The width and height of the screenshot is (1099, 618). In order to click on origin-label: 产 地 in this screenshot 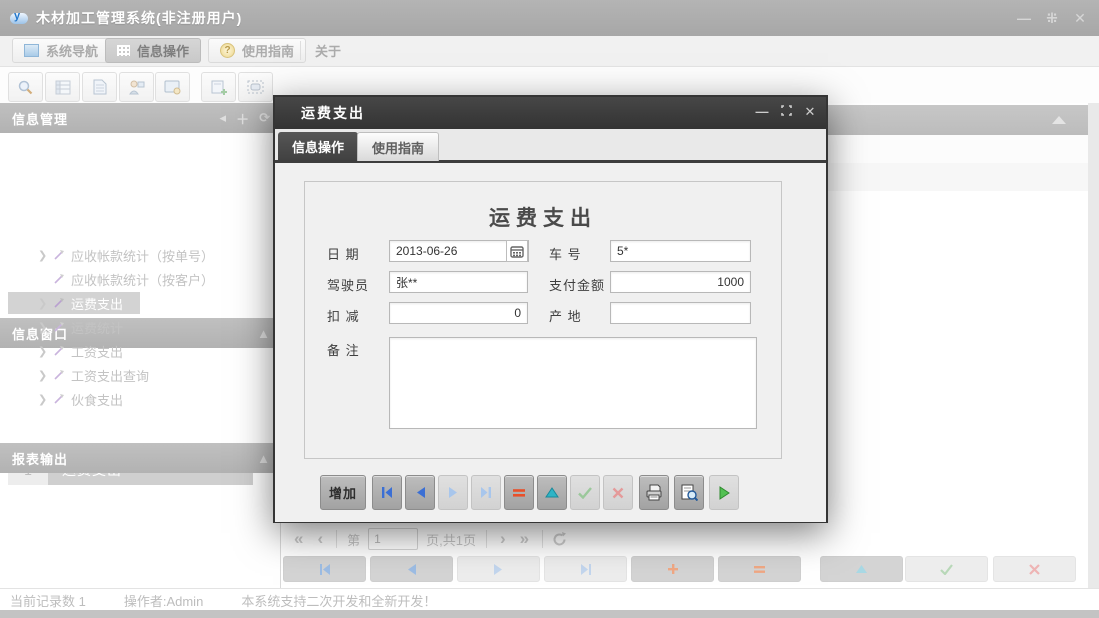, I will do `click(565, 316)`.